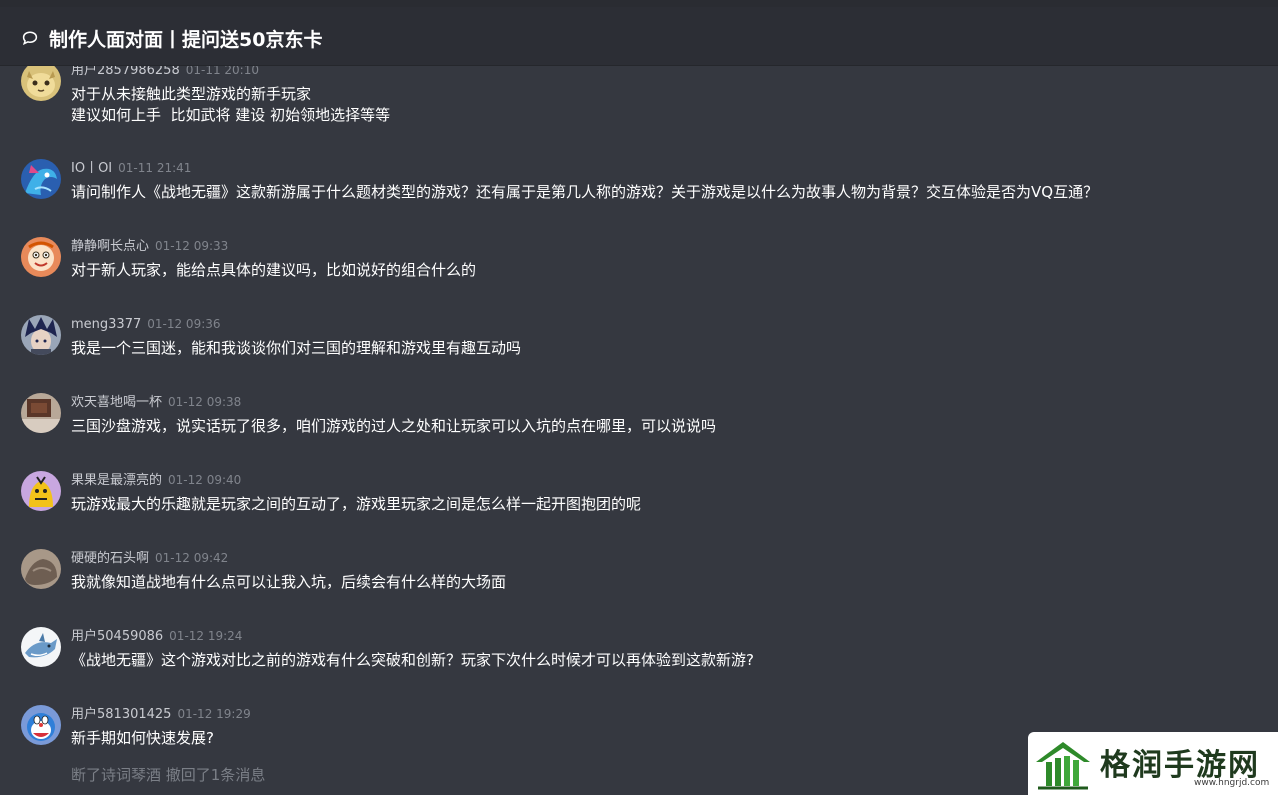 This screenshot has height=795, width=1278. Describe the element at coordinates (168, 775) in the screenshot. I see `recall-notice: 断了诗词琴酒 撤回了1条消息` at that location.